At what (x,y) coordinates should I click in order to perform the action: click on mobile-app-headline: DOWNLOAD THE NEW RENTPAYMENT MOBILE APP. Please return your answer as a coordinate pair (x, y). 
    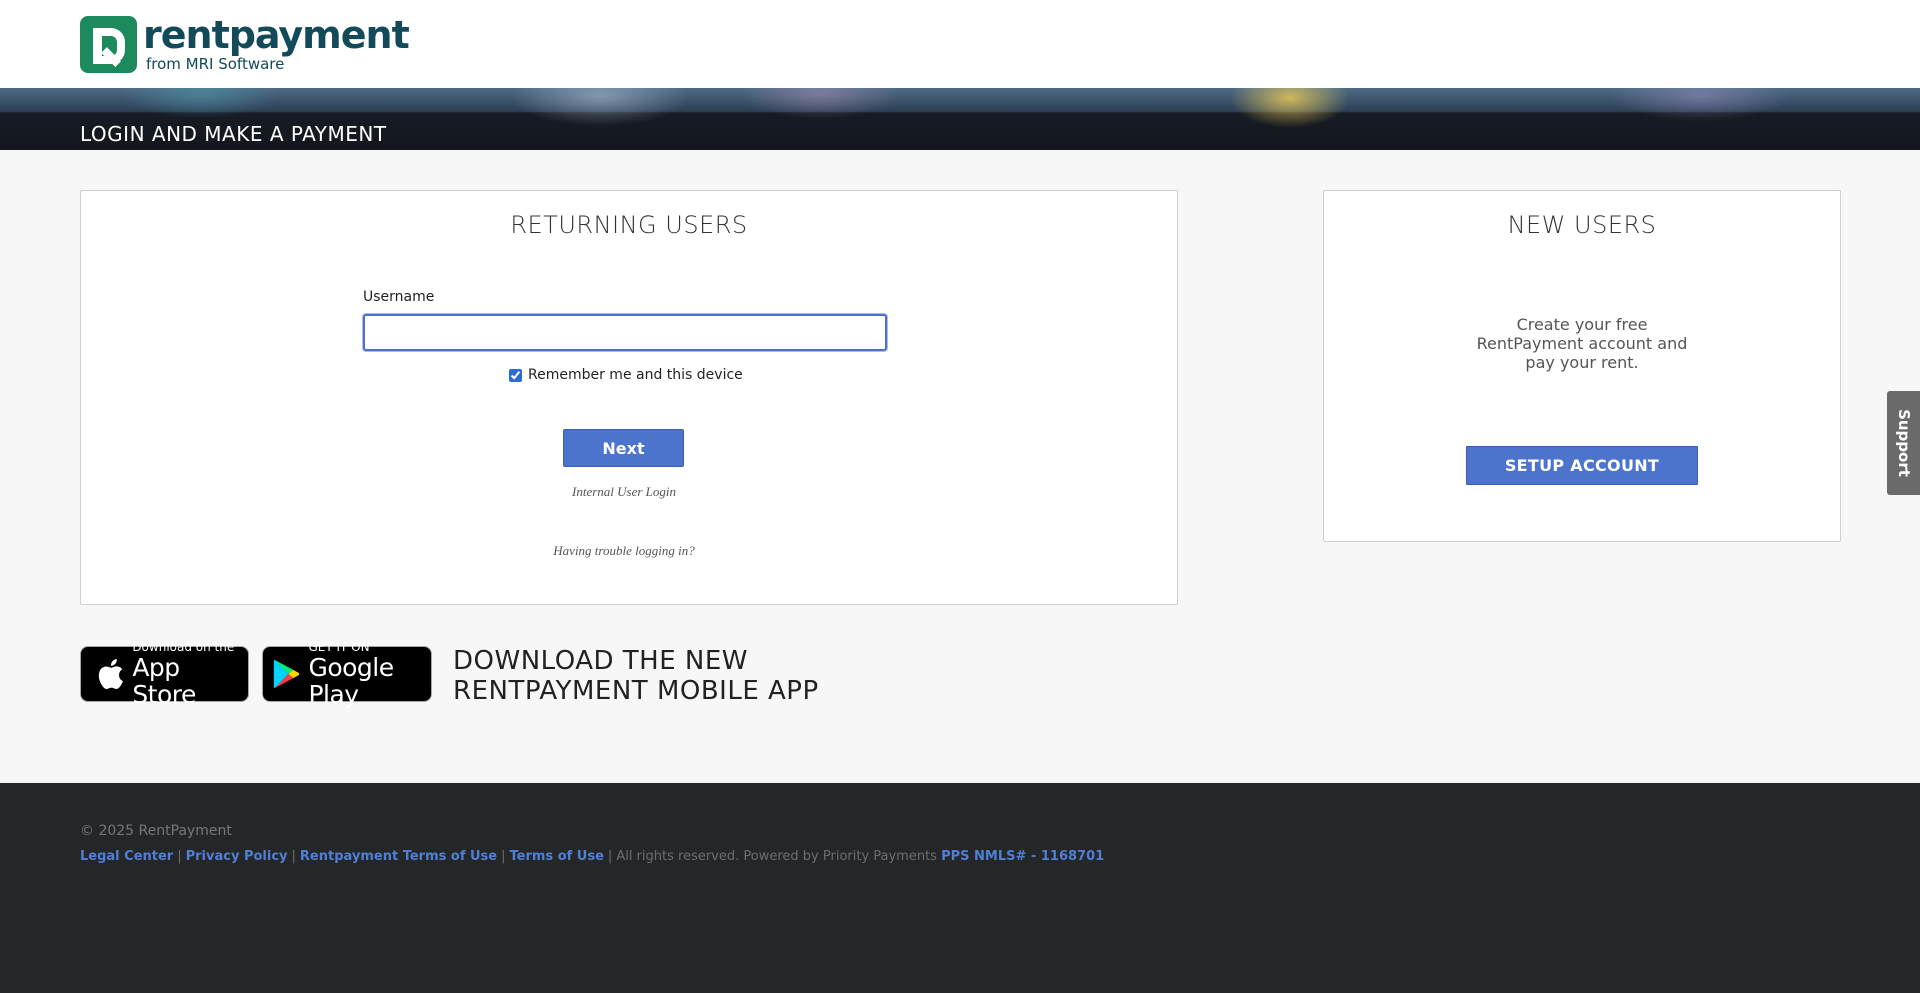
    Looking at the image, I should click on (636, 676).